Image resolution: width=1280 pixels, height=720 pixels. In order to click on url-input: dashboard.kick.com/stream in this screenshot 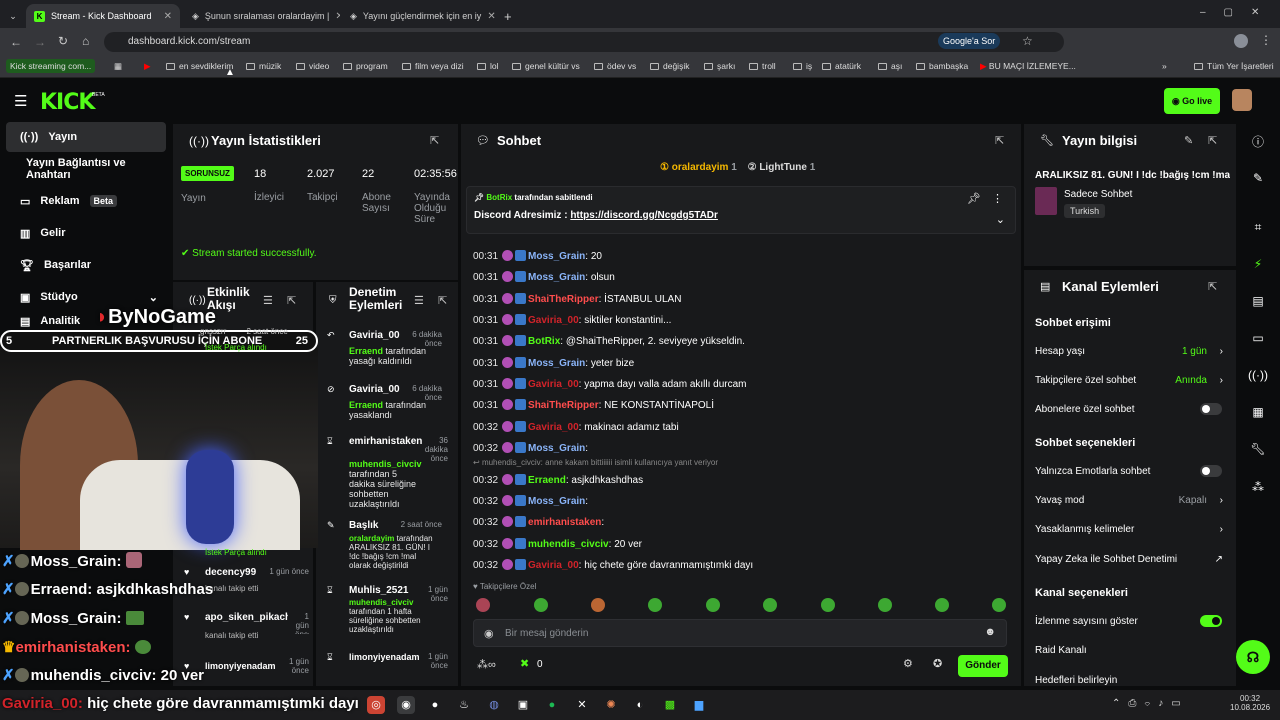, I will do `click(584, 42)`.